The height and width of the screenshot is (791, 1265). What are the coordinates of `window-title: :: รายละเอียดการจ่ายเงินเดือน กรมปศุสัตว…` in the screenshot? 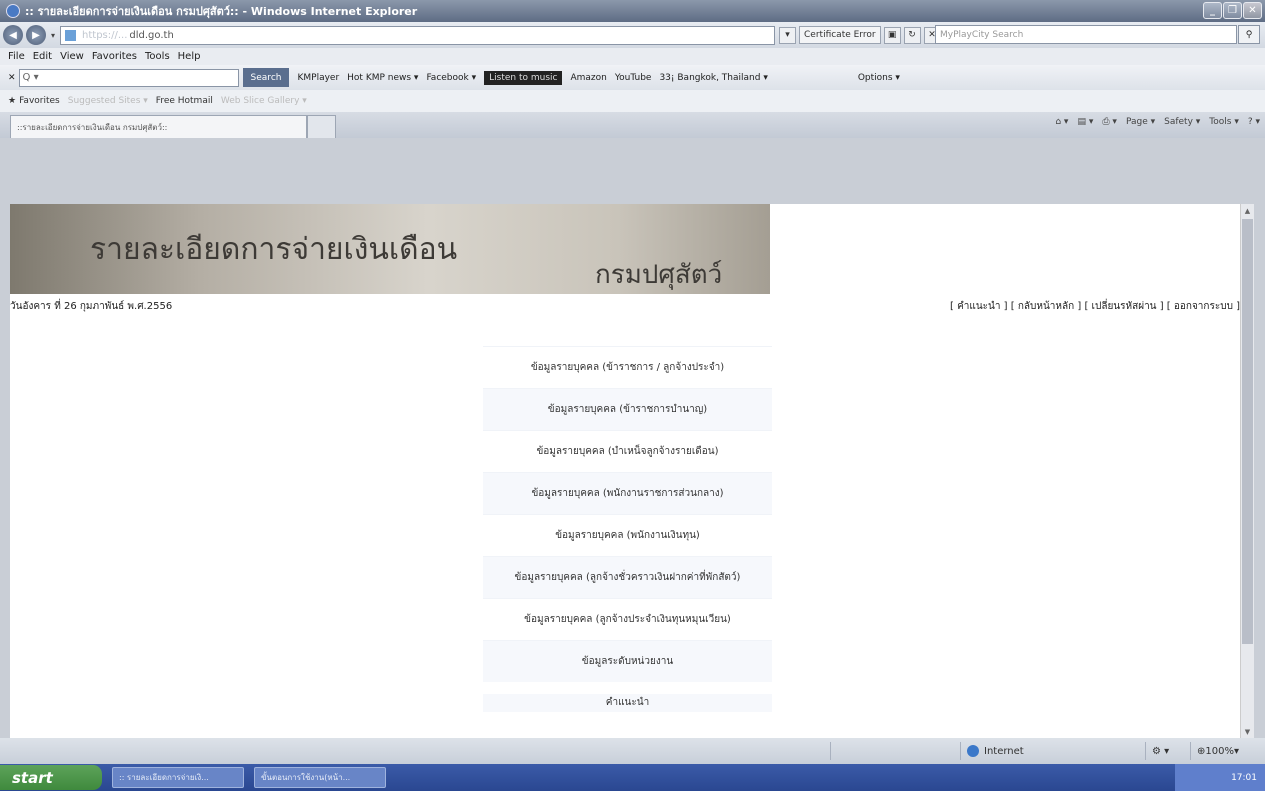 It's located at (221, 11).